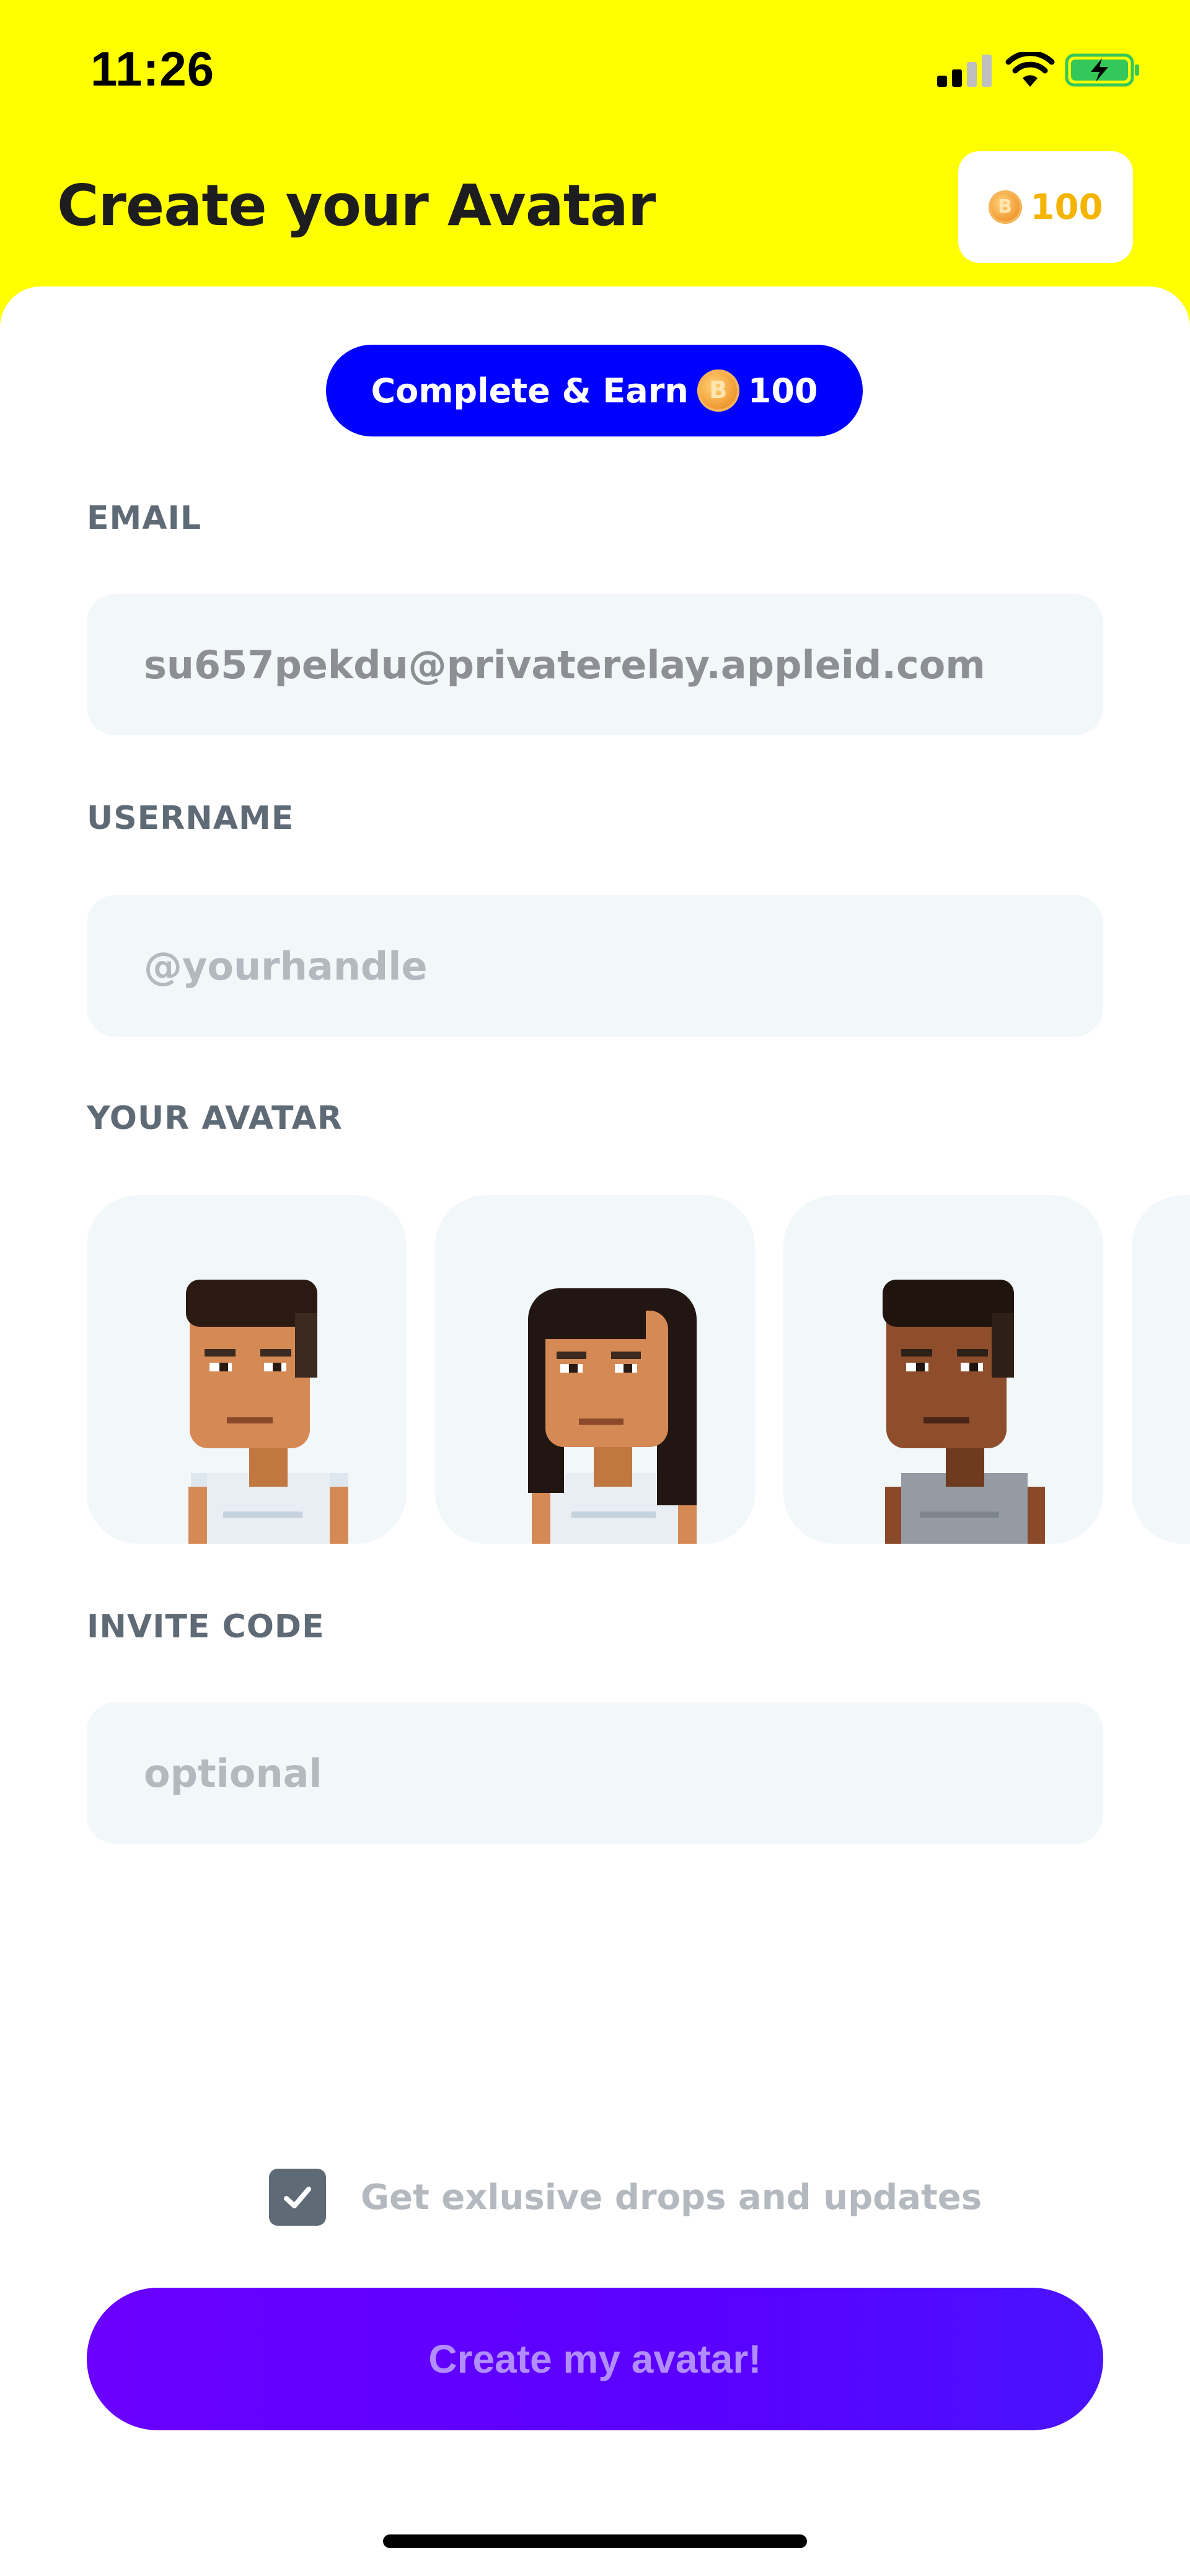 The image size is (1190, 2576). I want to click on coin-balance-badge: 100, so click(1045, 207).